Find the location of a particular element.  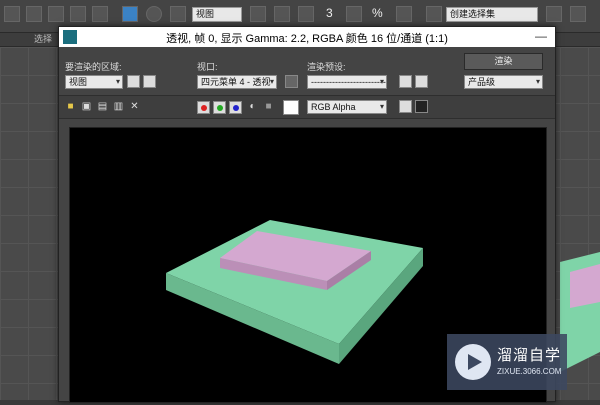

edit-named-selection-icon is located at coordinates (434, 14).